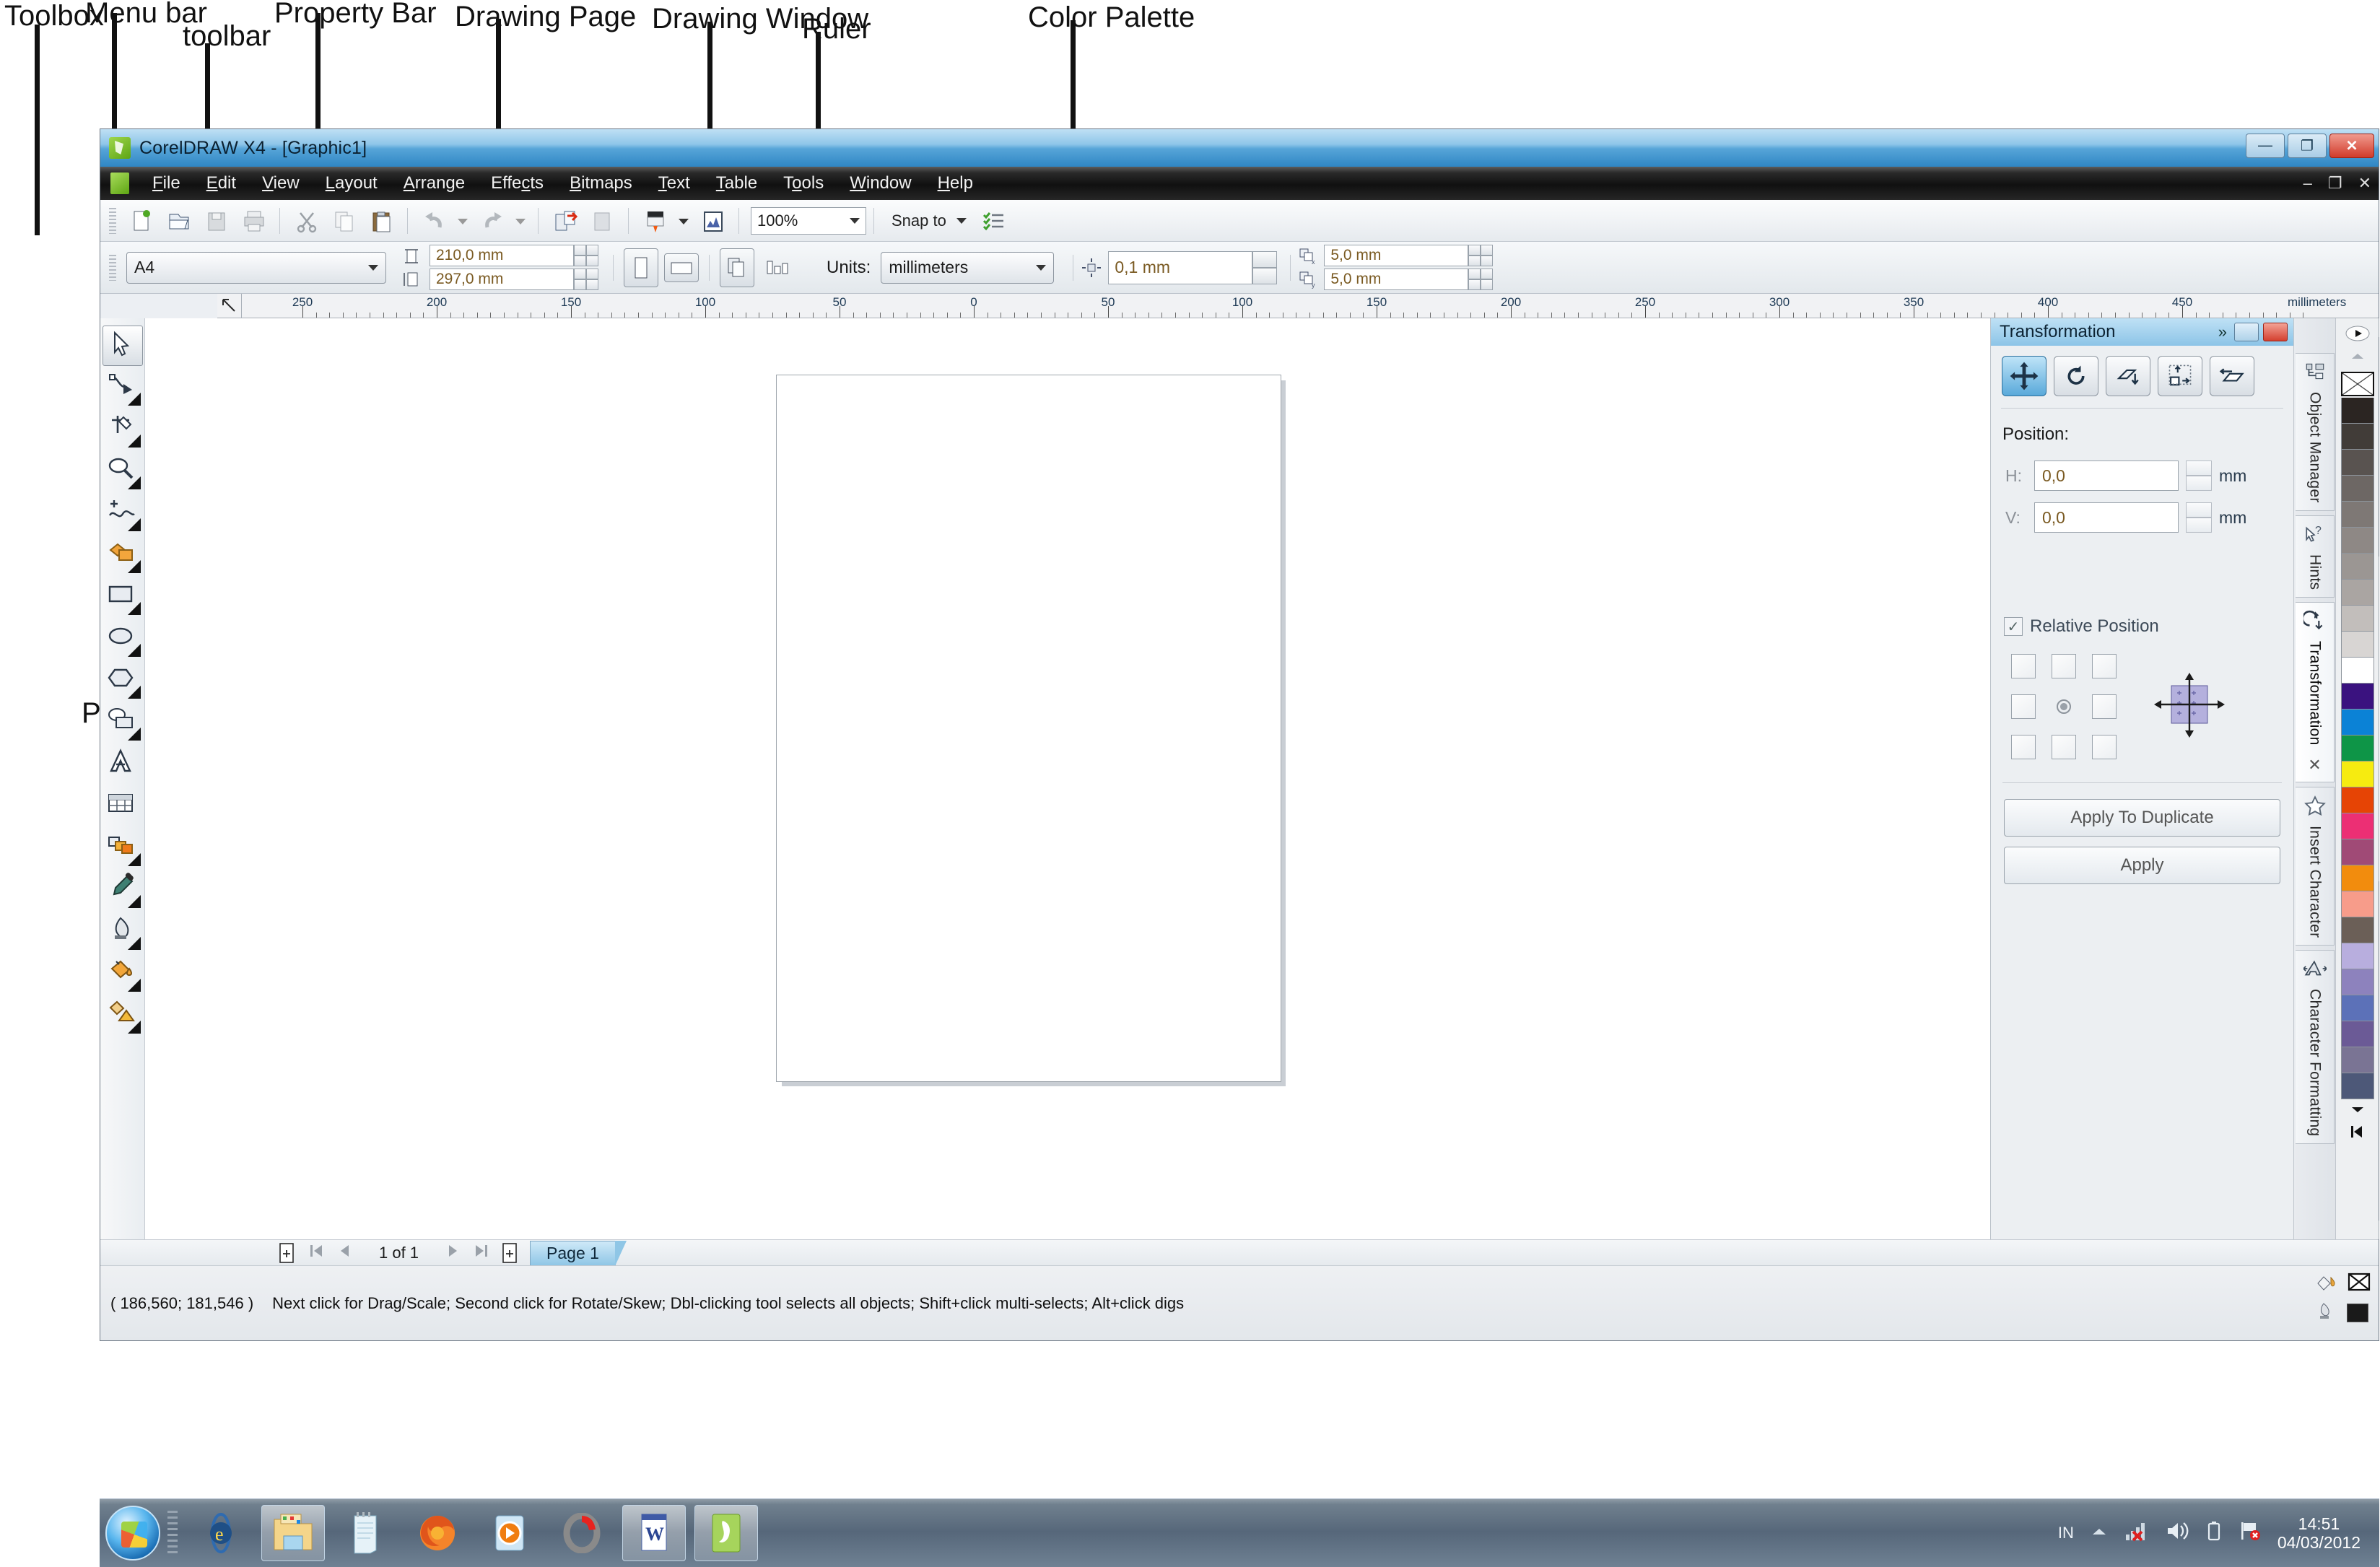 This screenshot has width=2380, height=1567. Describe the element at coordinates (803, 183) in the screenshot. I see `menu-item-tools: Tools` at that location.